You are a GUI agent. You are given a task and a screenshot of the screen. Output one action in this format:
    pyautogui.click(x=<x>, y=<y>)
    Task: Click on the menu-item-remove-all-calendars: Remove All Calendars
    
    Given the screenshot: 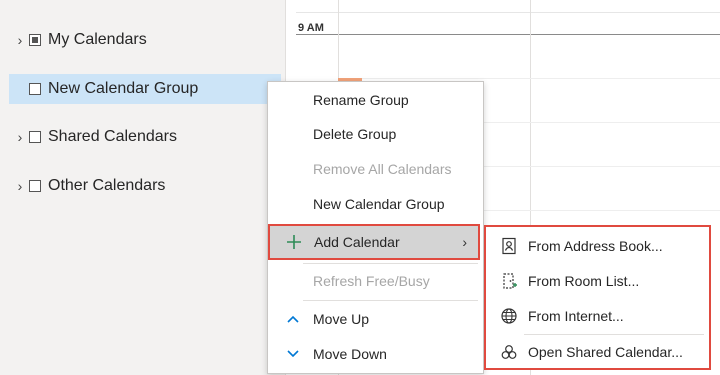 What is the action you would take?
    pyautogui.click(x=375, y=169)
    